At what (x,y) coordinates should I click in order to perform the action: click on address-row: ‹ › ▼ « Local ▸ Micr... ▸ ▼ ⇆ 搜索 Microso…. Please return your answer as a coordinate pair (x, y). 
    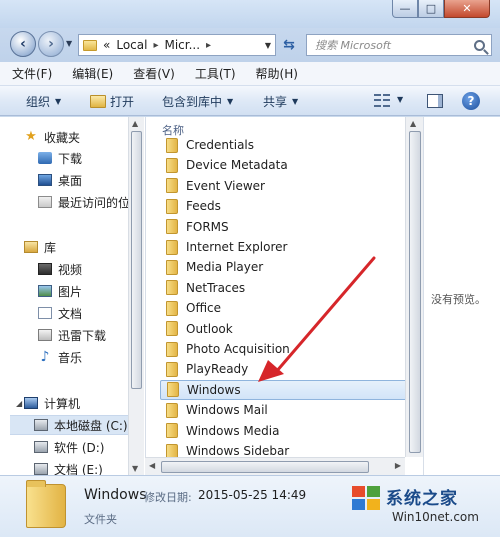
    Looking at the image, I should click on (250, 45).